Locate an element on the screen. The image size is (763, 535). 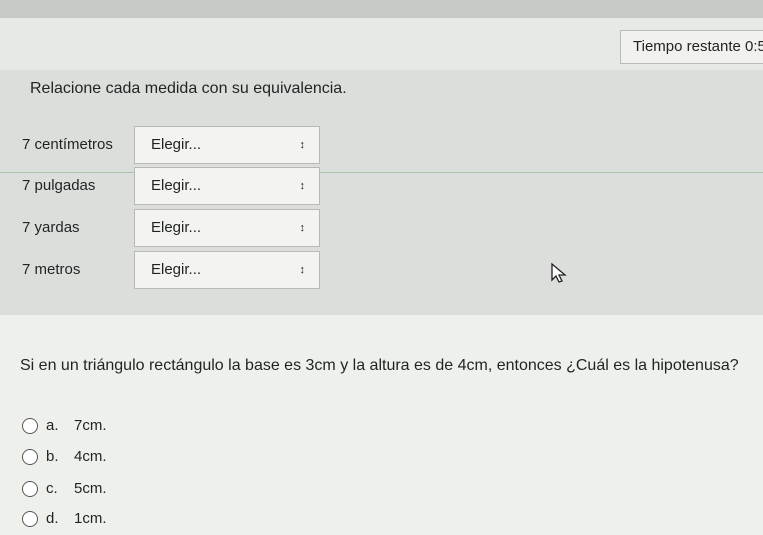
match-row: 7 yardas Elegir... ↕ is located at coordinates (165, 228).